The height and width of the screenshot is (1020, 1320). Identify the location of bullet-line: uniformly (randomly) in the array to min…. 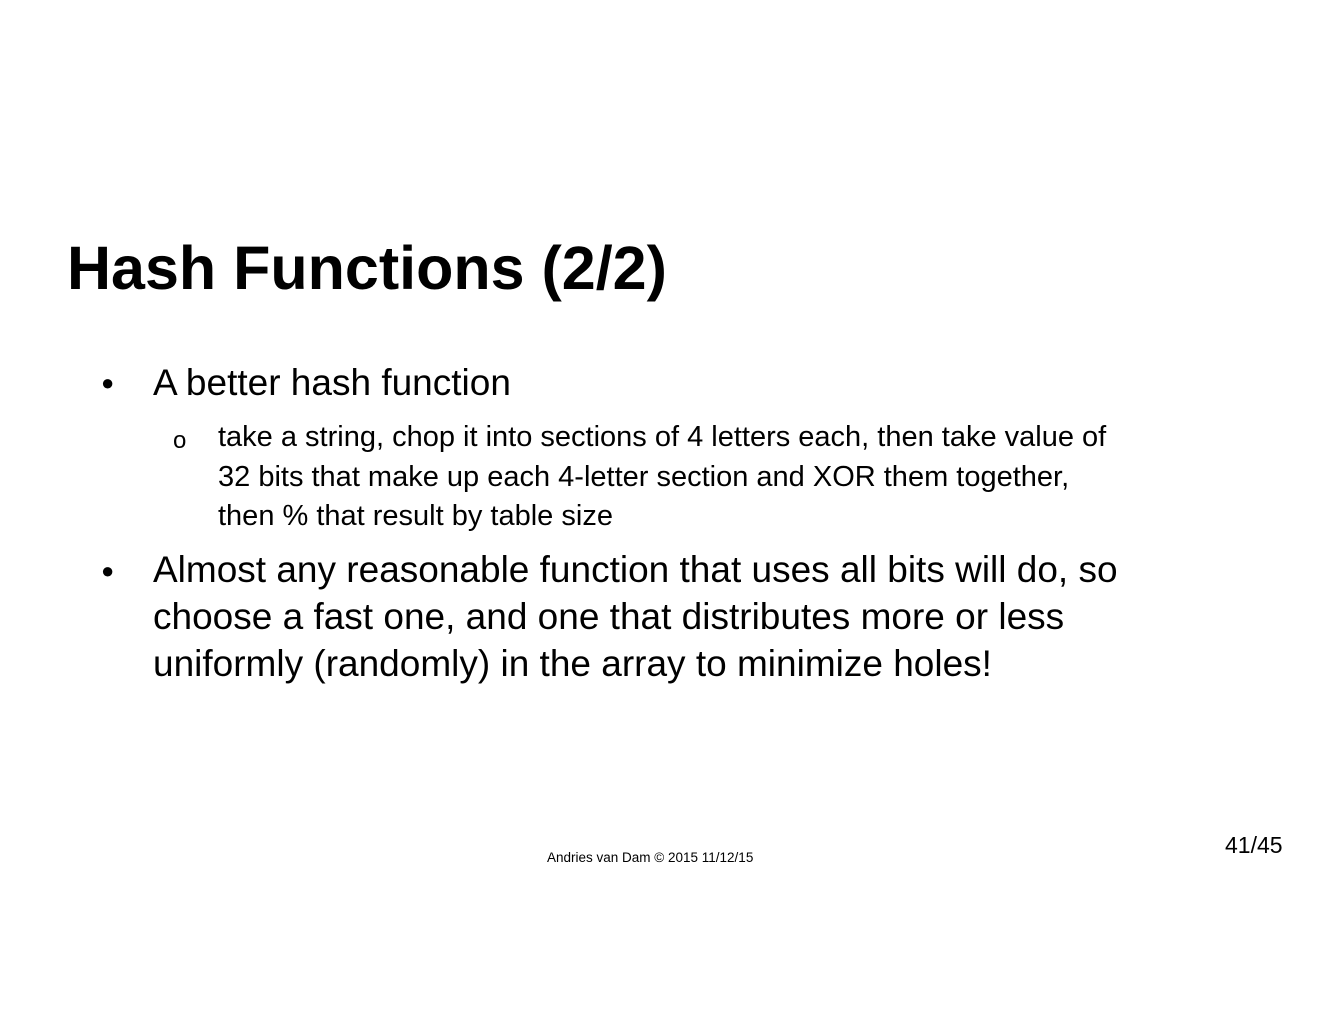
(572, 663).